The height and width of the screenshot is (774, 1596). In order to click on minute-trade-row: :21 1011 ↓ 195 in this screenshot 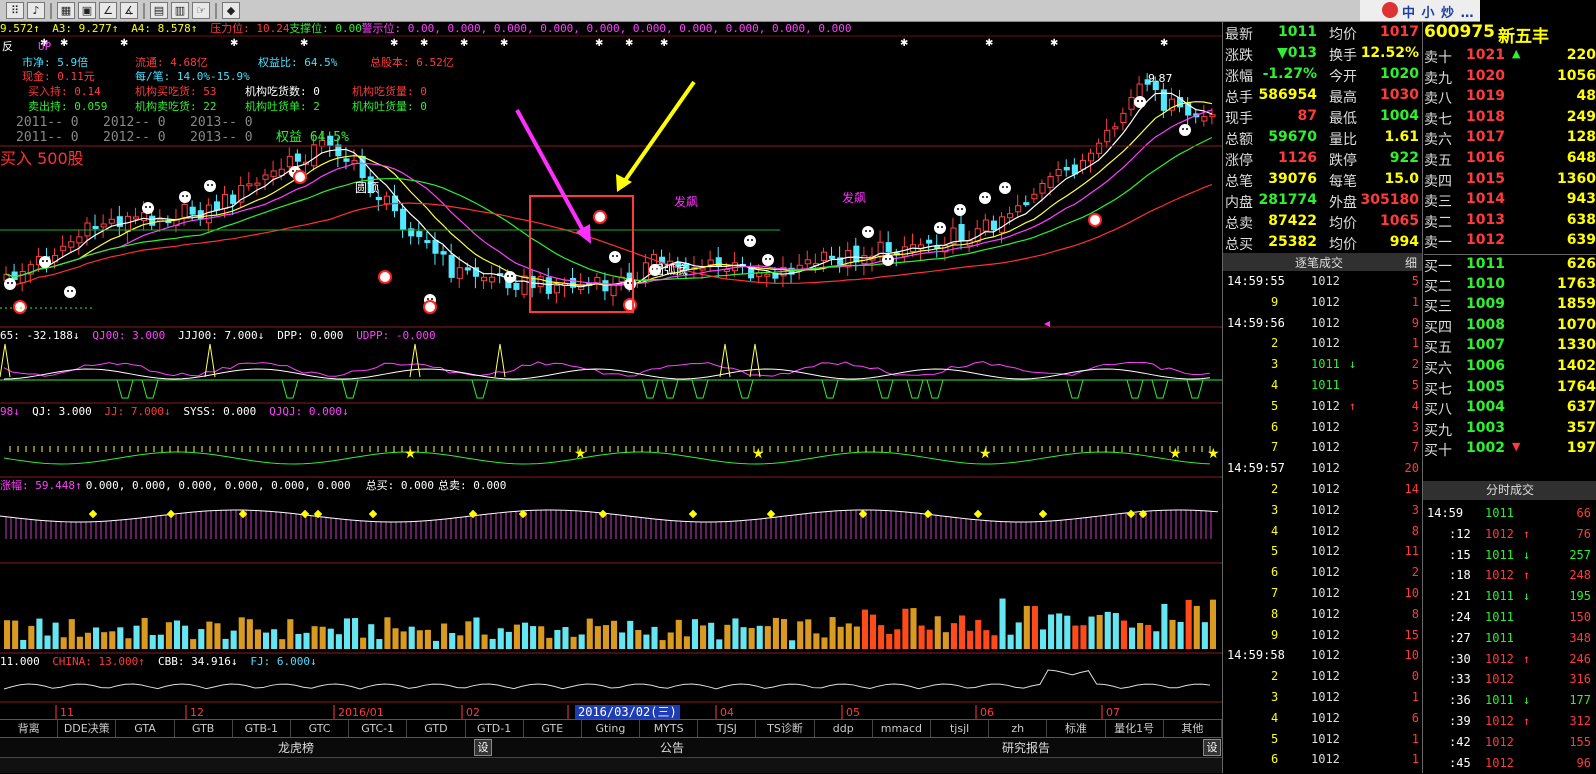, I will do `click(1509, 596)`.